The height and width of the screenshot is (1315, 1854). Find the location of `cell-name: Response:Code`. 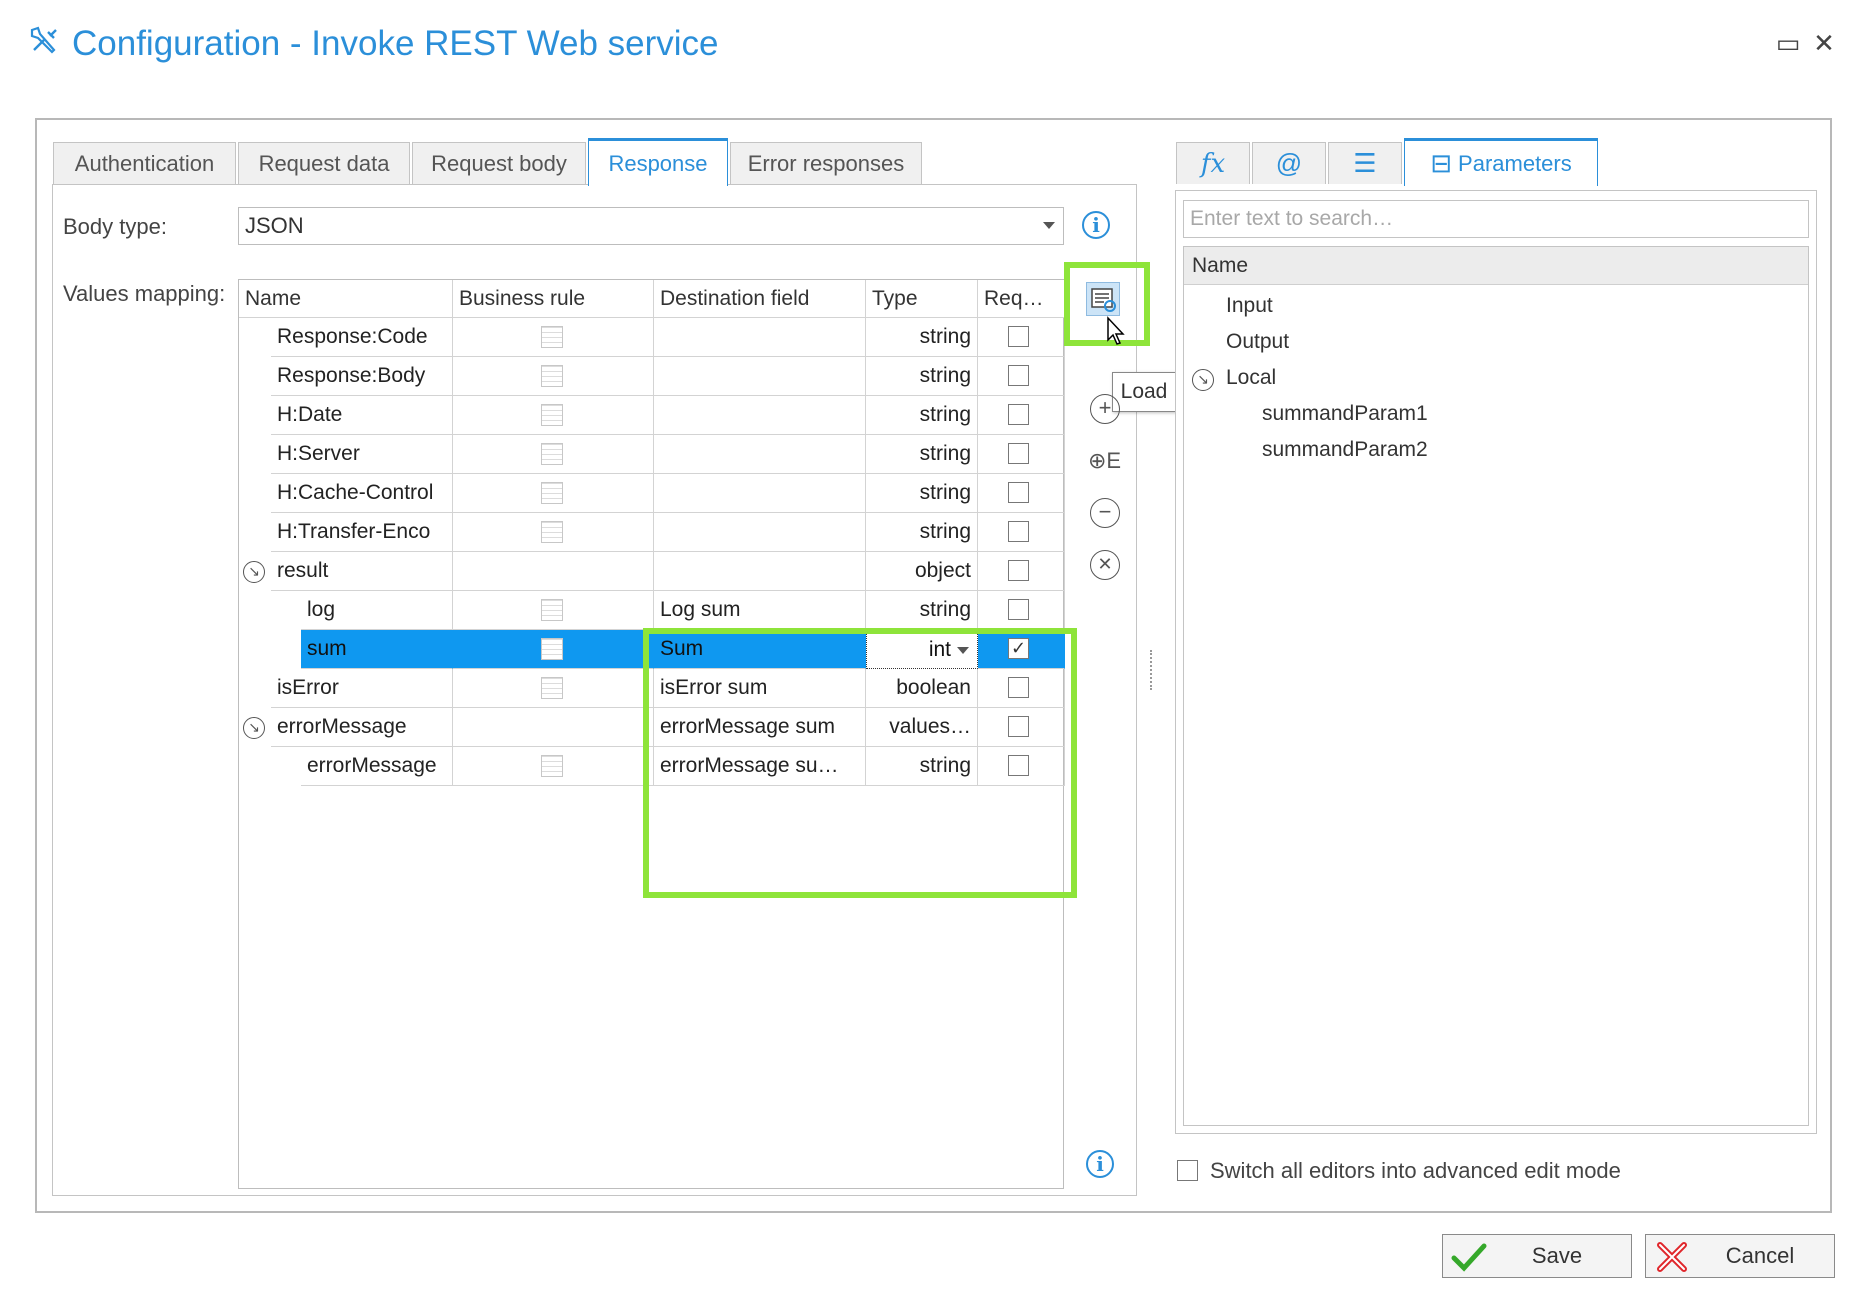

cell-name: Response:Code is located at coordinates (362, 337).